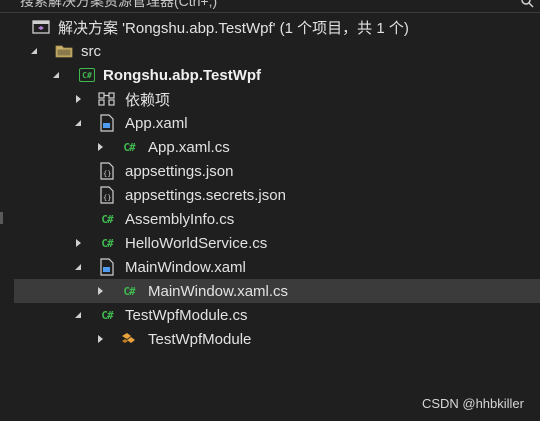 This screenshot has height=421, width=540. What do you see at coordinates (189, 147) in the screenshot?
I see `tree-label: App.xaml.cs` at bounding box center [189, 147].